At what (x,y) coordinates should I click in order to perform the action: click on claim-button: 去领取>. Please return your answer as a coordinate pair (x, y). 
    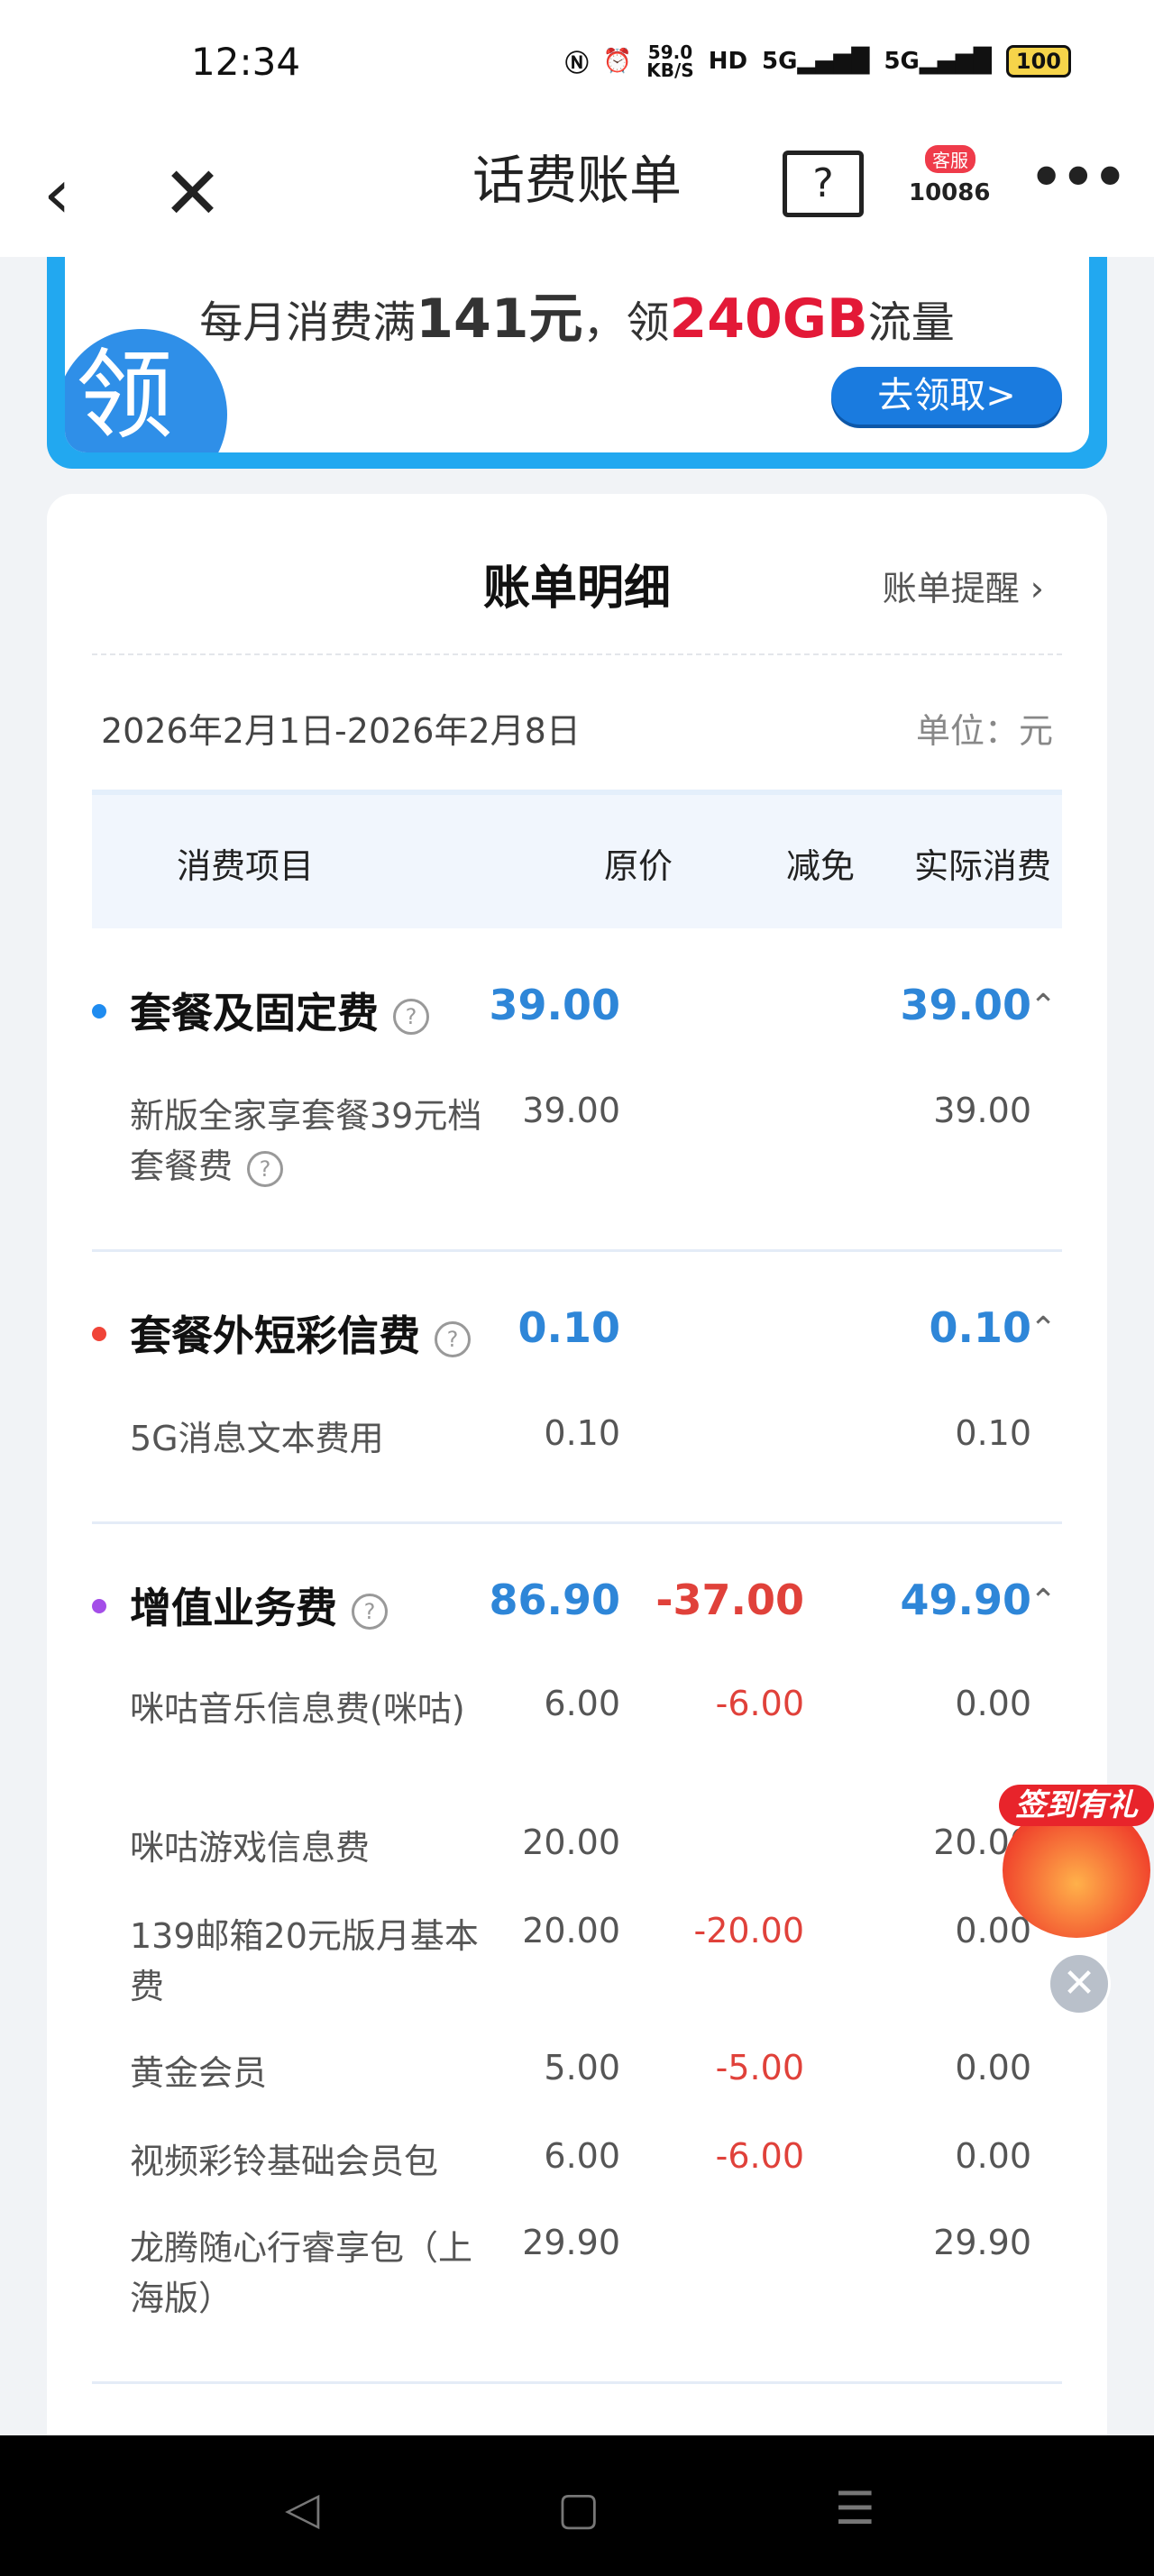
    Looking at the image, I should click on (946, 396).